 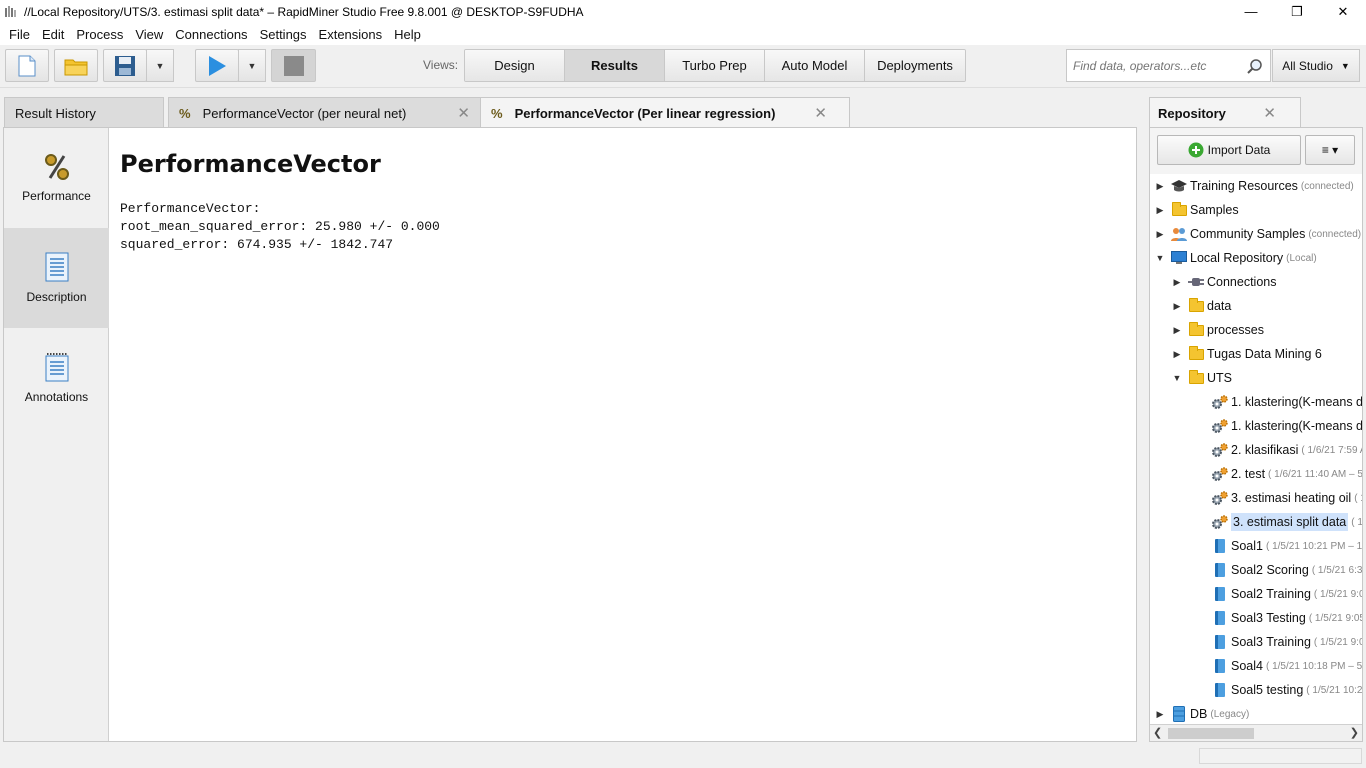 I want to click on tree-item: 3. estimasi split data( 1/6/, so click(x=1256, y=522).